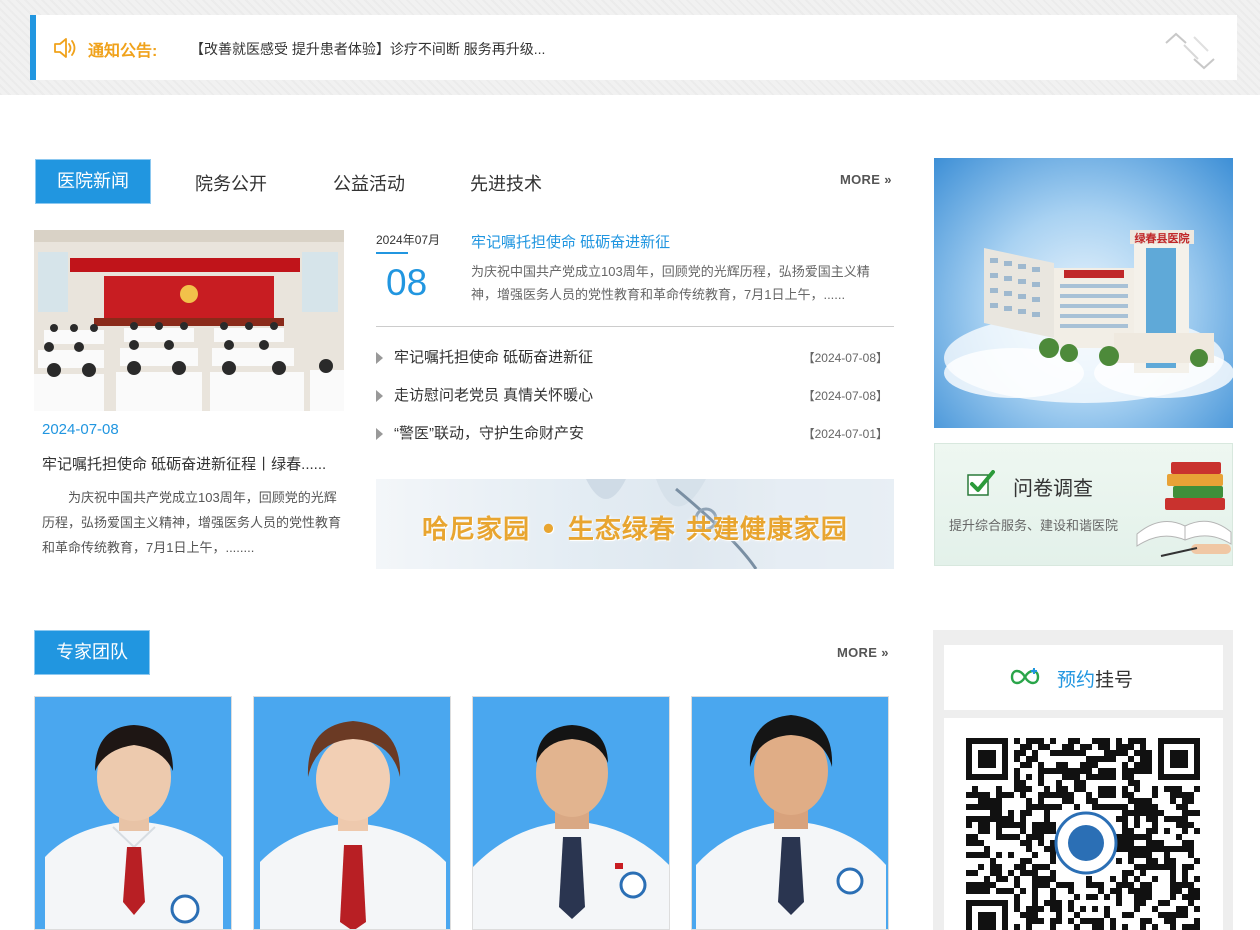  I want to click on news-more-link: MORE», so click(866, 179).